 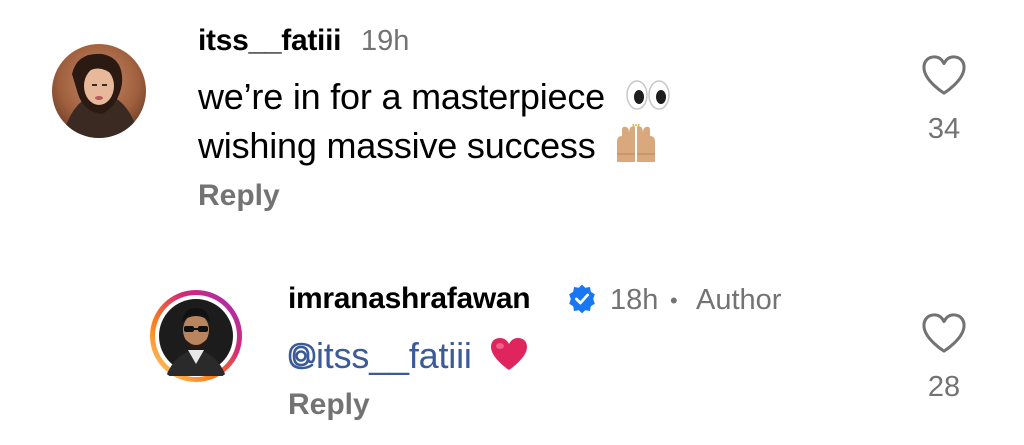 I want to click on comment-text: wishing massive success, so click(x=397, y=146).